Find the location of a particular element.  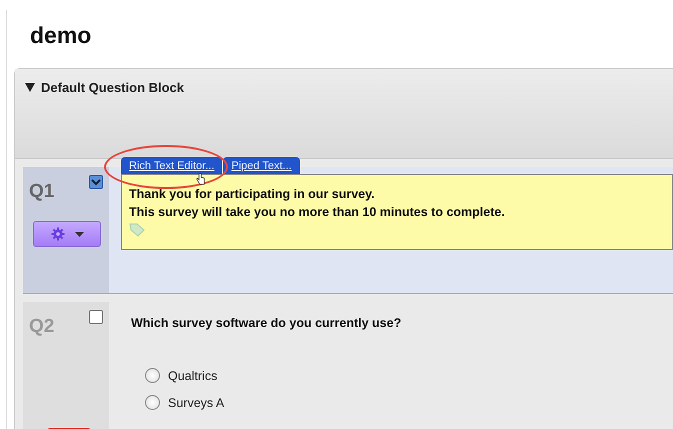

question-number: Q2 is located at coordinates (41, 327).